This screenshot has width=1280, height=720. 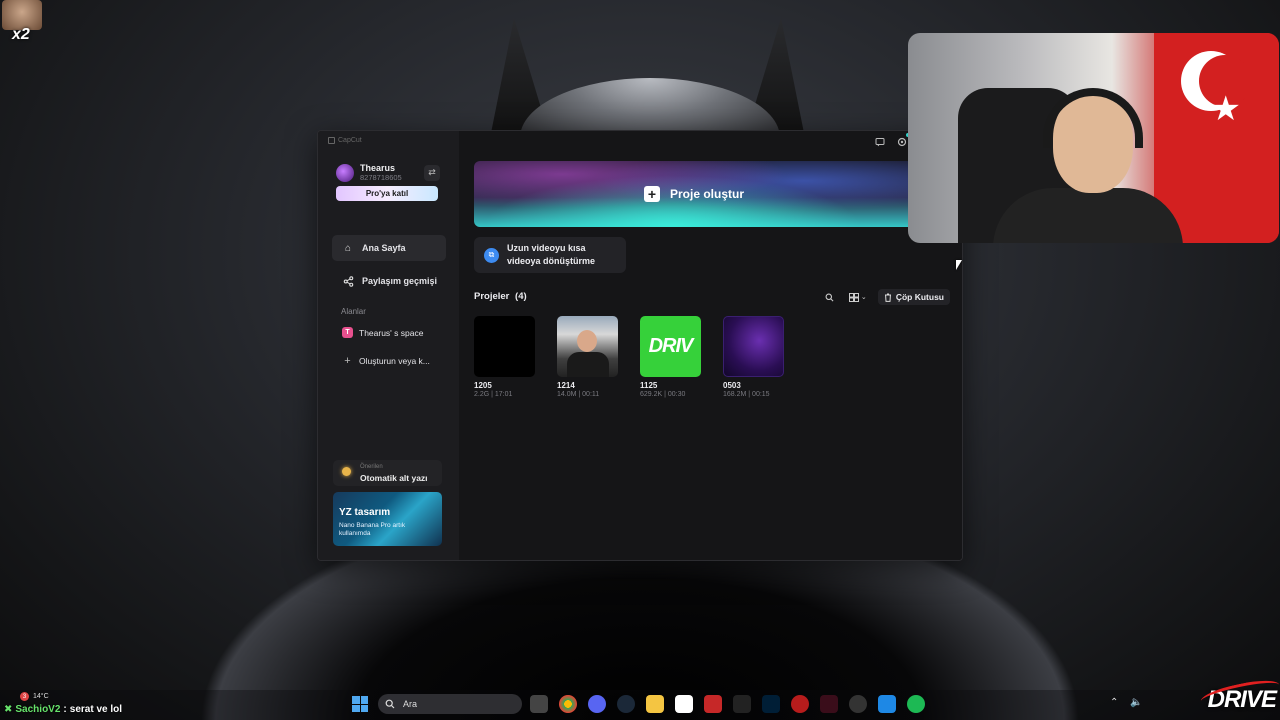 I want to click on nav-home-label: Ana Sayfa, so click(x=384, y=248).